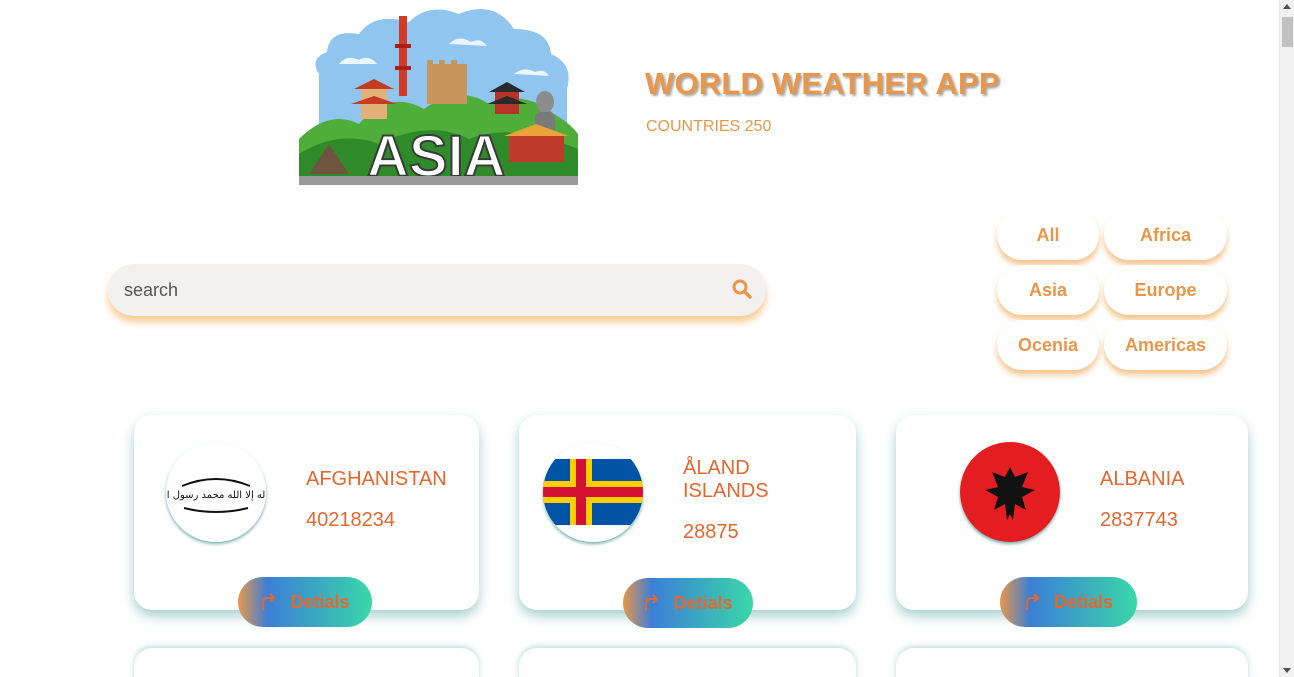 This screenshot has height=677, width=1294. I want to click on filter-all-button: All, so click(1048, 235).